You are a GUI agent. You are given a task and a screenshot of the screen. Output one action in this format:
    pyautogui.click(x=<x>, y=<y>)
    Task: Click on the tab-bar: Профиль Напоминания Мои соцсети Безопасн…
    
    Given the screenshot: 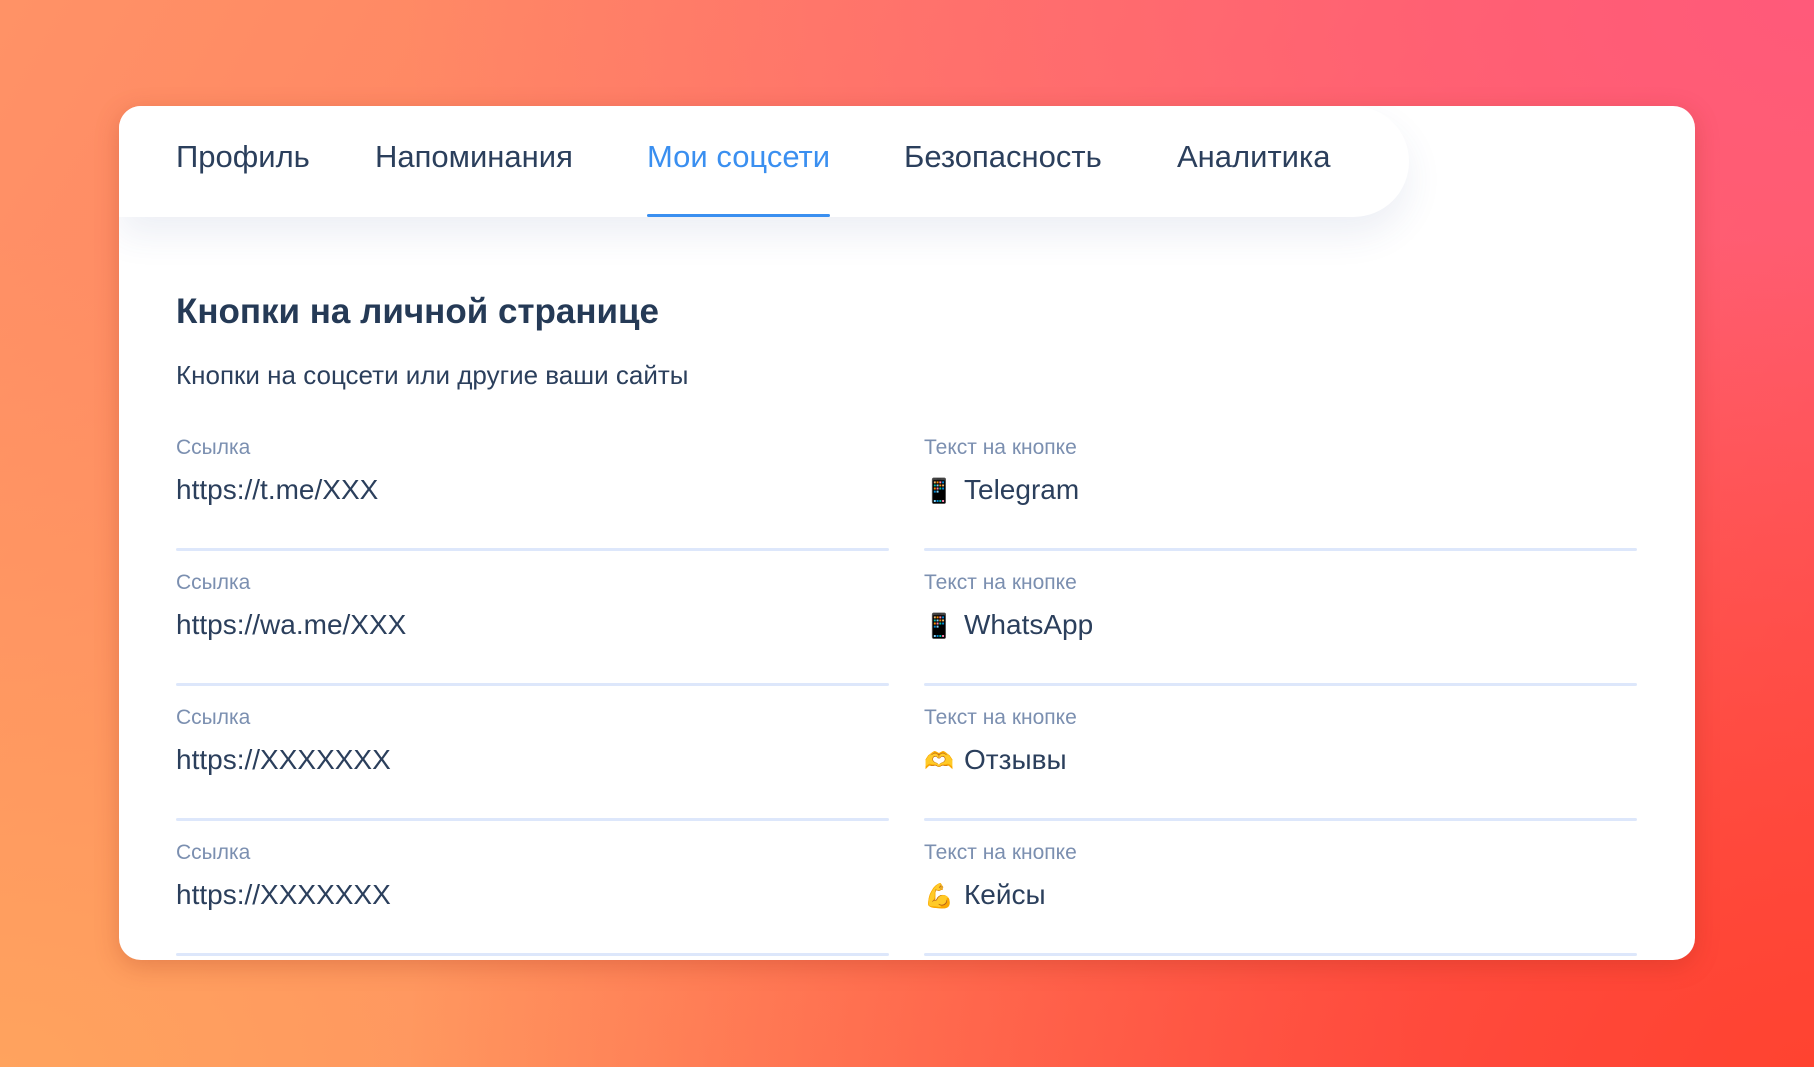 What is the action you would take?
    pyautogui.click(x=764, y=161)
    